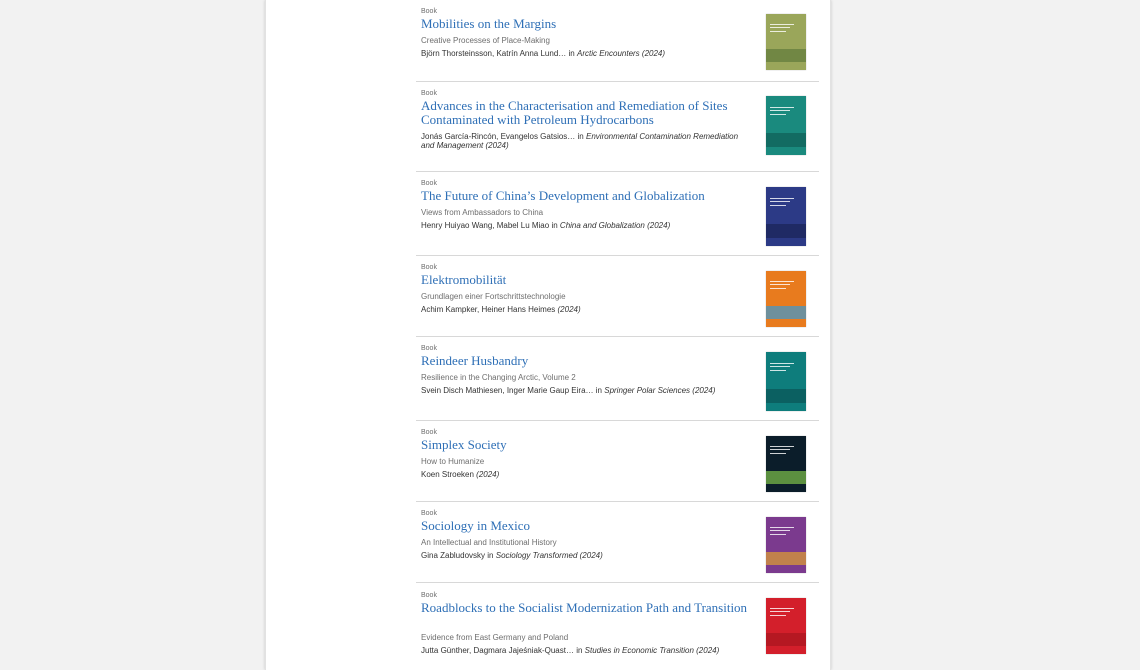 The image size is (1140, 670). Describe the element at coordinates (485, 225) in the screenshot. I see `result-authors: Henry Huiyao Wang, Mabel Lu Miao` at that location.